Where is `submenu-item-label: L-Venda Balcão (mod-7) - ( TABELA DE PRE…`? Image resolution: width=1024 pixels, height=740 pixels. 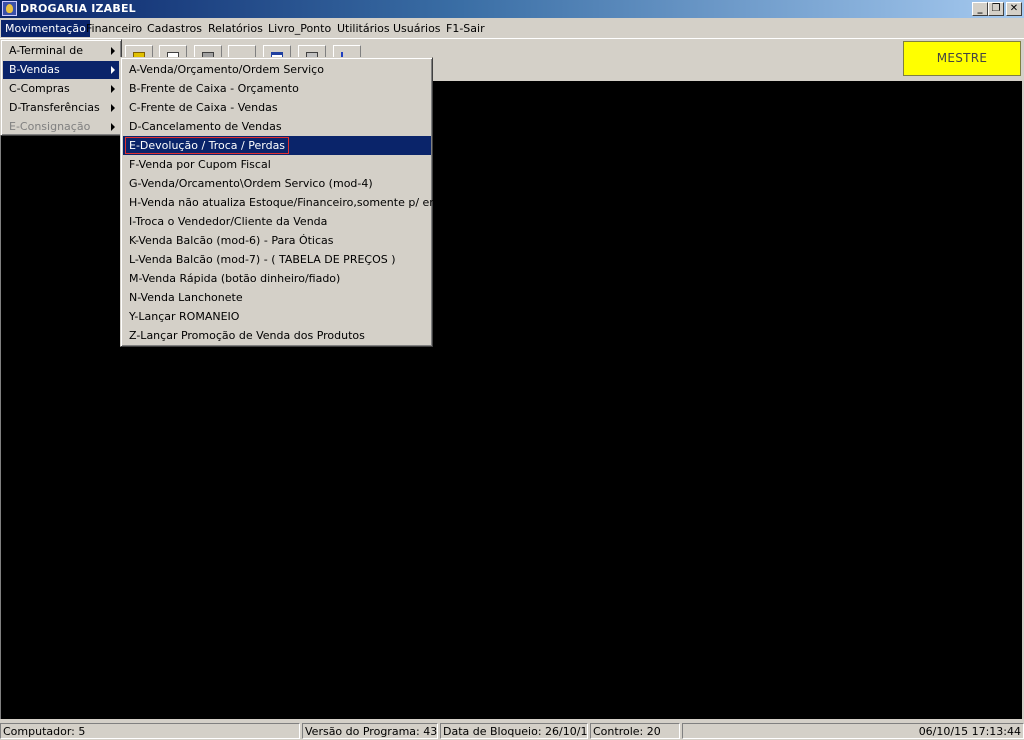 submenu-item-label: L-Venda Balcão (mod-7) - ( TABELA DE PRE… is located at coordinates (262, 259).